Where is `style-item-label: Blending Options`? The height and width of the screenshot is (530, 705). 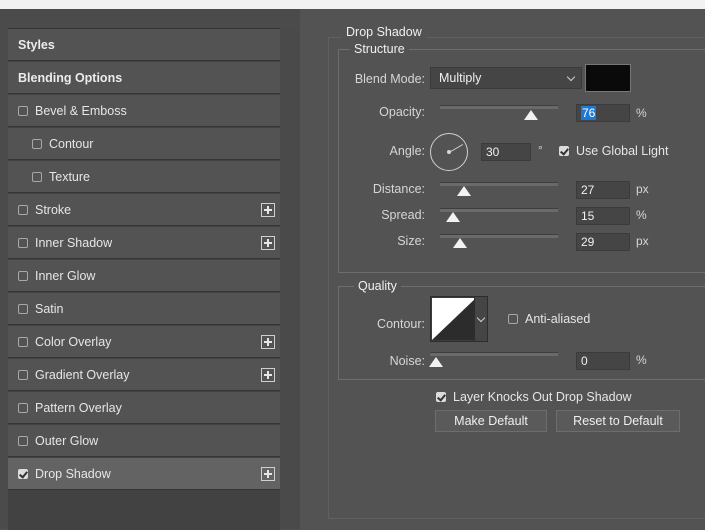
style-item-label: Blending Options is located at coordinates (70, 77).